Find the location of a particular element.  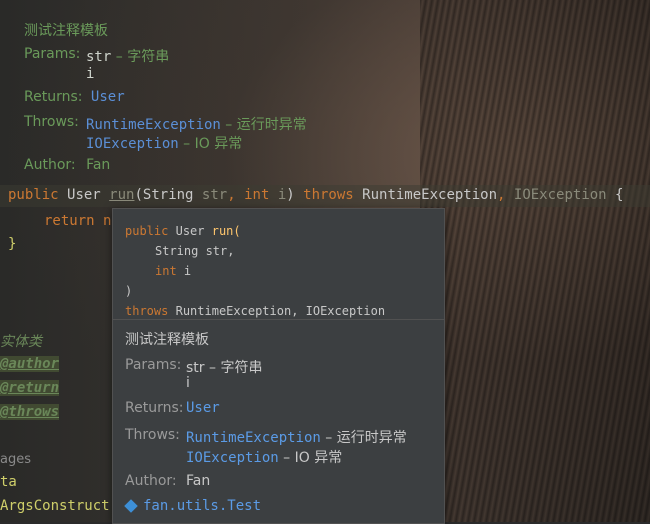

popup-author-label: Author: is located at coordinates (151, 481).